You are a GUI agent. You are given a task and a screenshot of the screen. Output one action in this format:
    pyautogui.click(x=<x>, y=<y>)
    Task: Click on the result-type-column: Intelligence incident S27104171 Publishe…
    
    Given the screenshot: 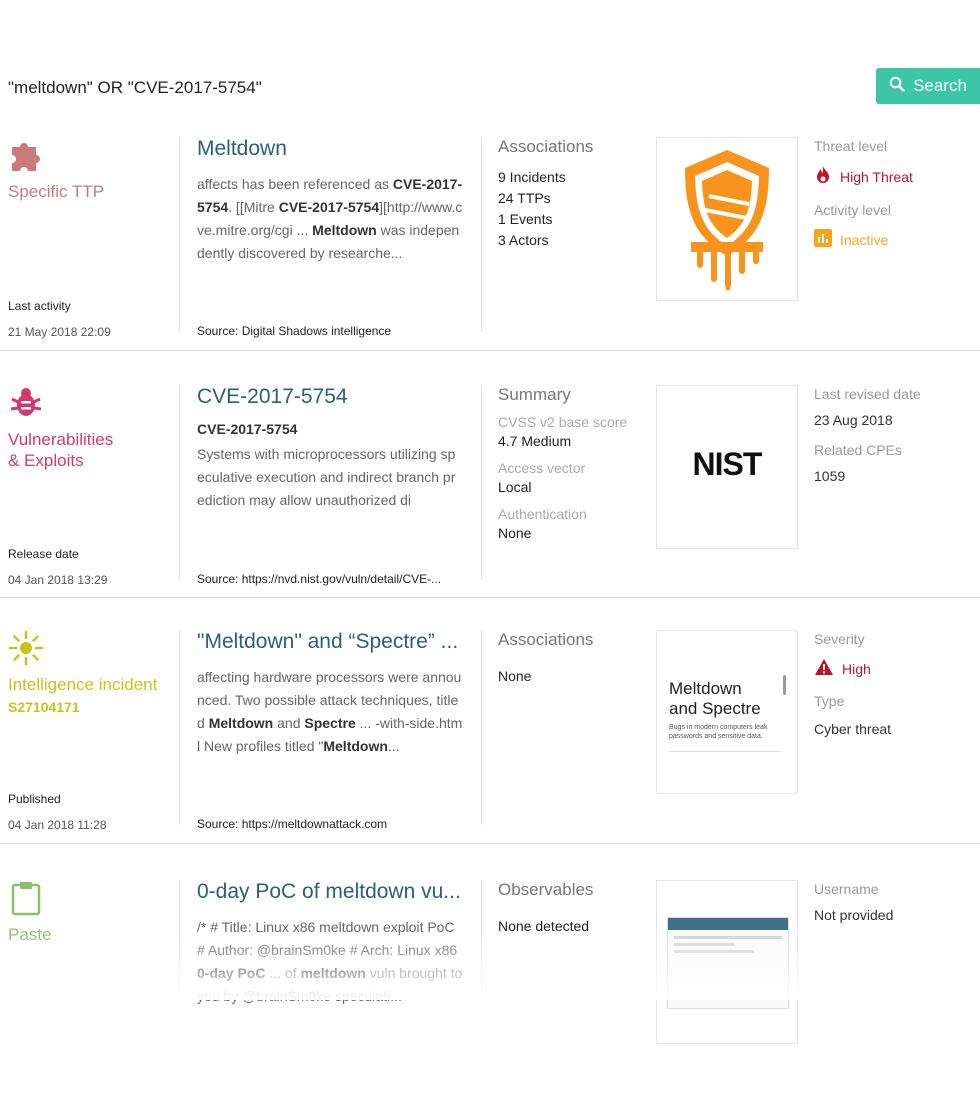 What is the action you would take?
    pyautogui.click(x=93, y=745)
    